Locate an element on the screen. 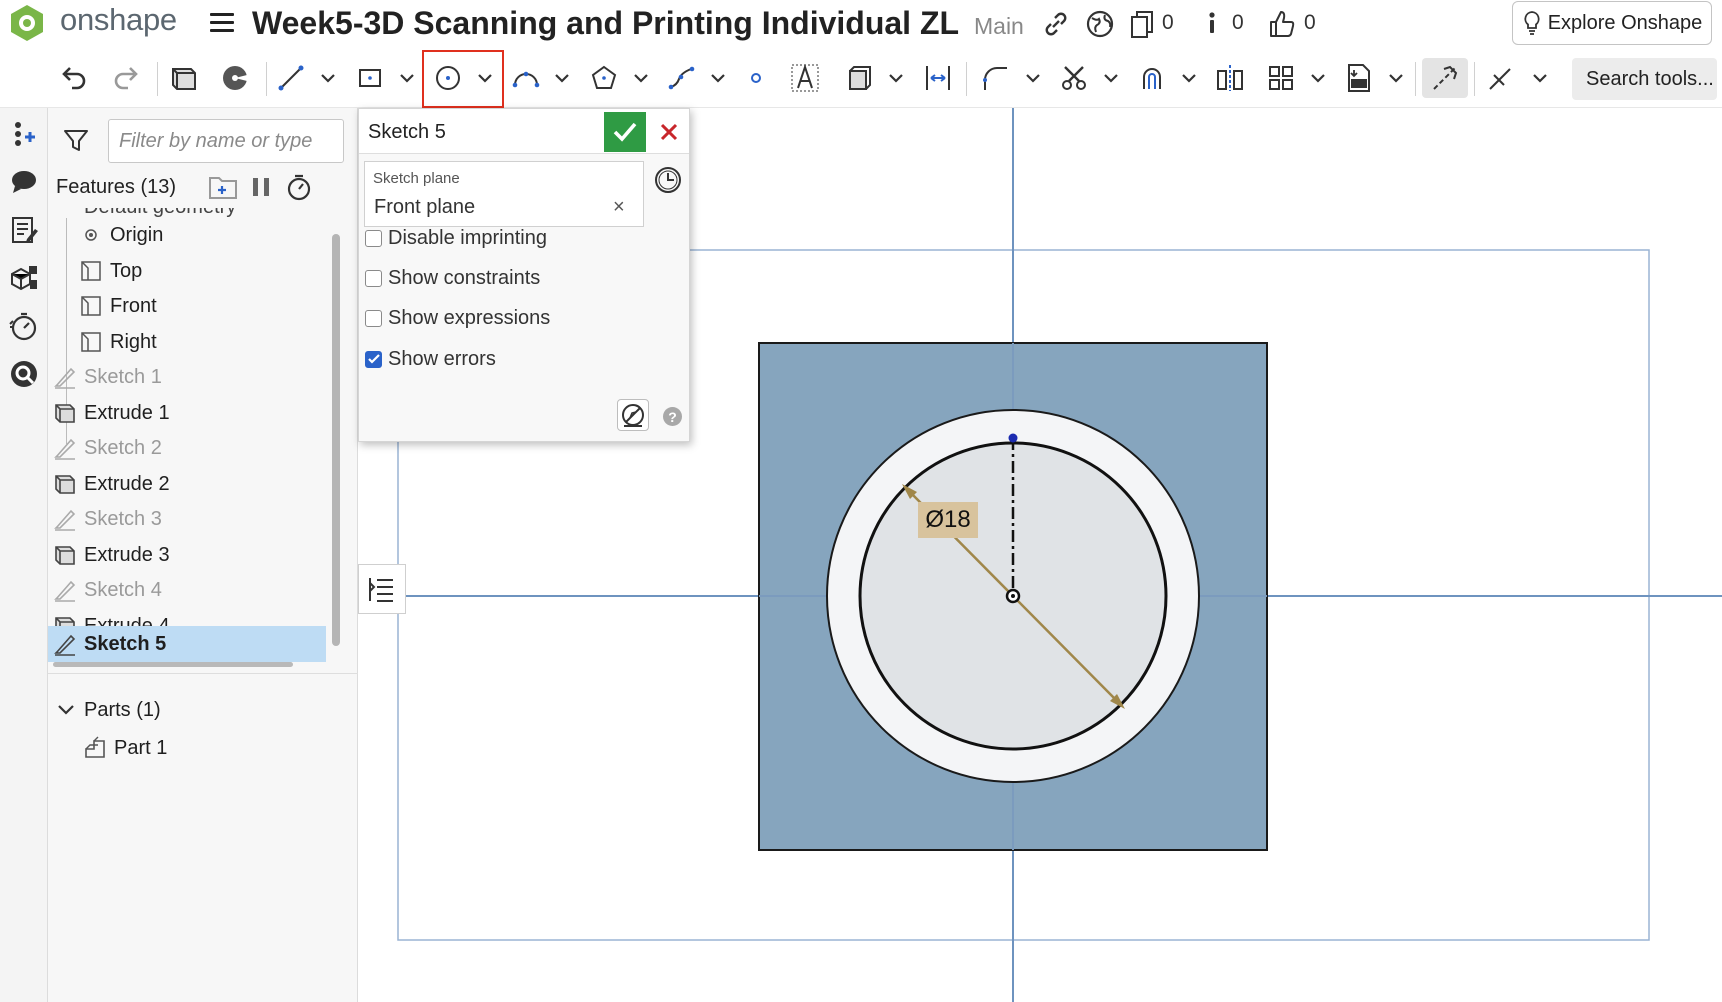 This screenshot has height=1002, width=1722. sketch-icon is located at coordinates (65, 644).